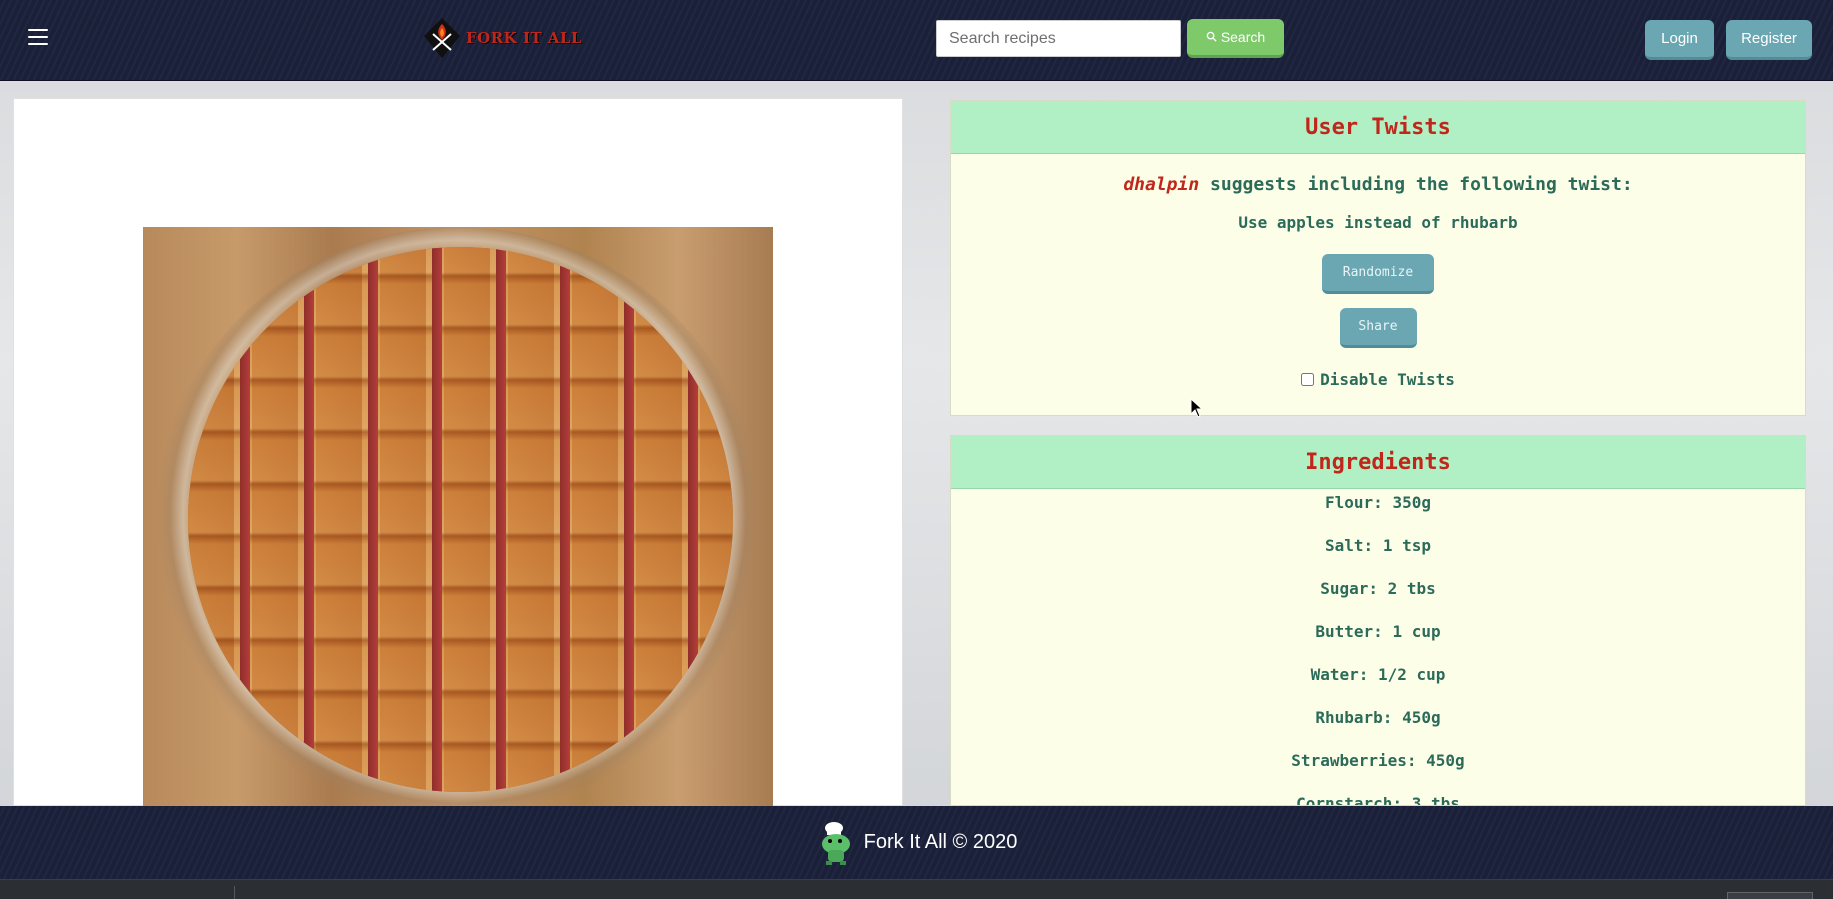 The image size is (1833, 899). I want to click on ingredient-item: Sugar: 2 tbs, so click(1378, 588).